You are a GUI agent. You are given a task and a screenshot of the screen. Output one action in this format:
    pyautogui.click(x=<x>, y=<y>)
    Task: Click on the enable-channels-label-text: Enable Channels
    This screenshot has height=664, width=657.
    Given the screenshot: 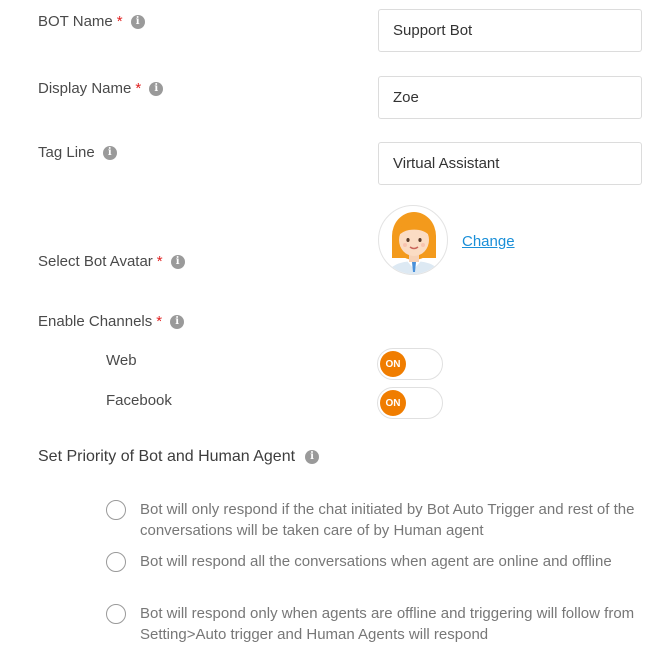 What is the action you would take?
    pyautogui.click(x=95, y=321)
    